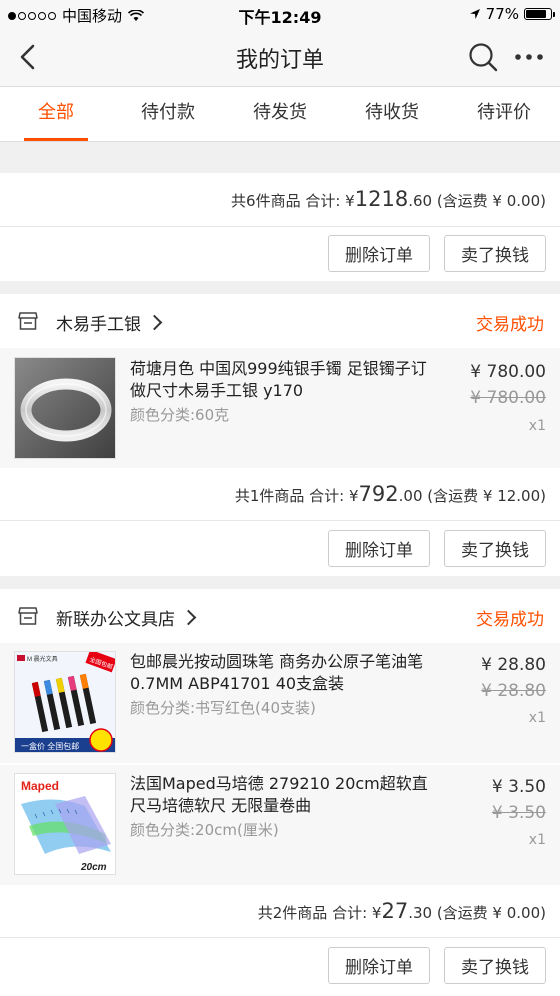  What do you see at coordinates (277, 672) in the screenshot?
I see `product-title: 包邮晨光按动圆珠笔 商务办公原子笔油笔0.7MM ABP41701 40支盒装` at bounding box center [277, 672].